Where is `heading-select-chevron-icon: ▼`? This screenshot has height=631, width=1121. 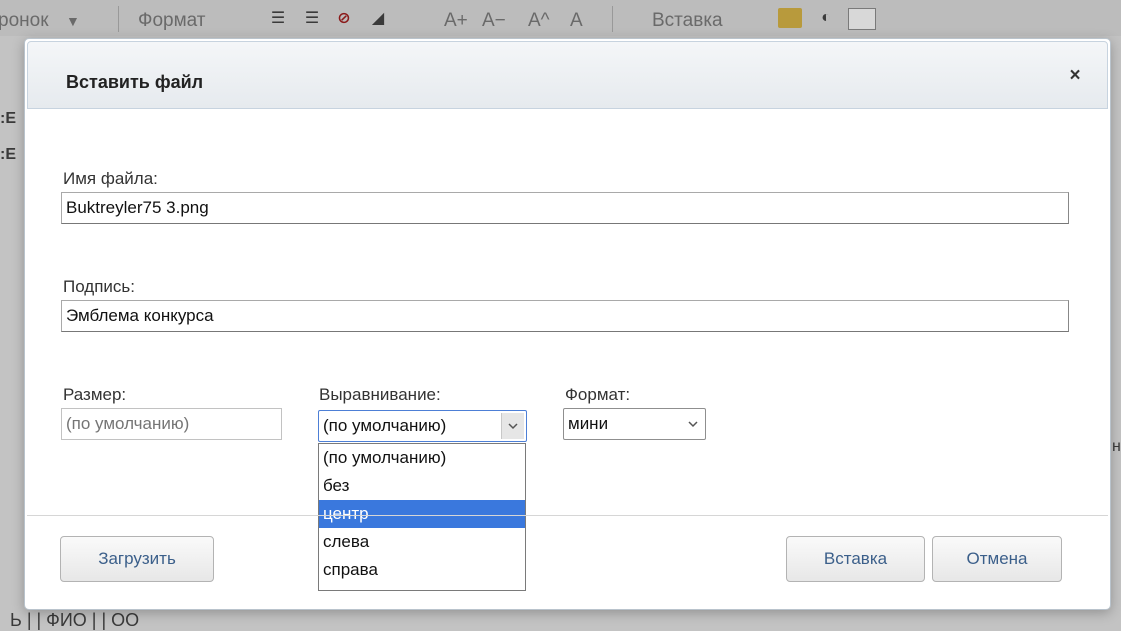 heading-select-chevron-icon: ▼ is located at coordinates (73, 21).